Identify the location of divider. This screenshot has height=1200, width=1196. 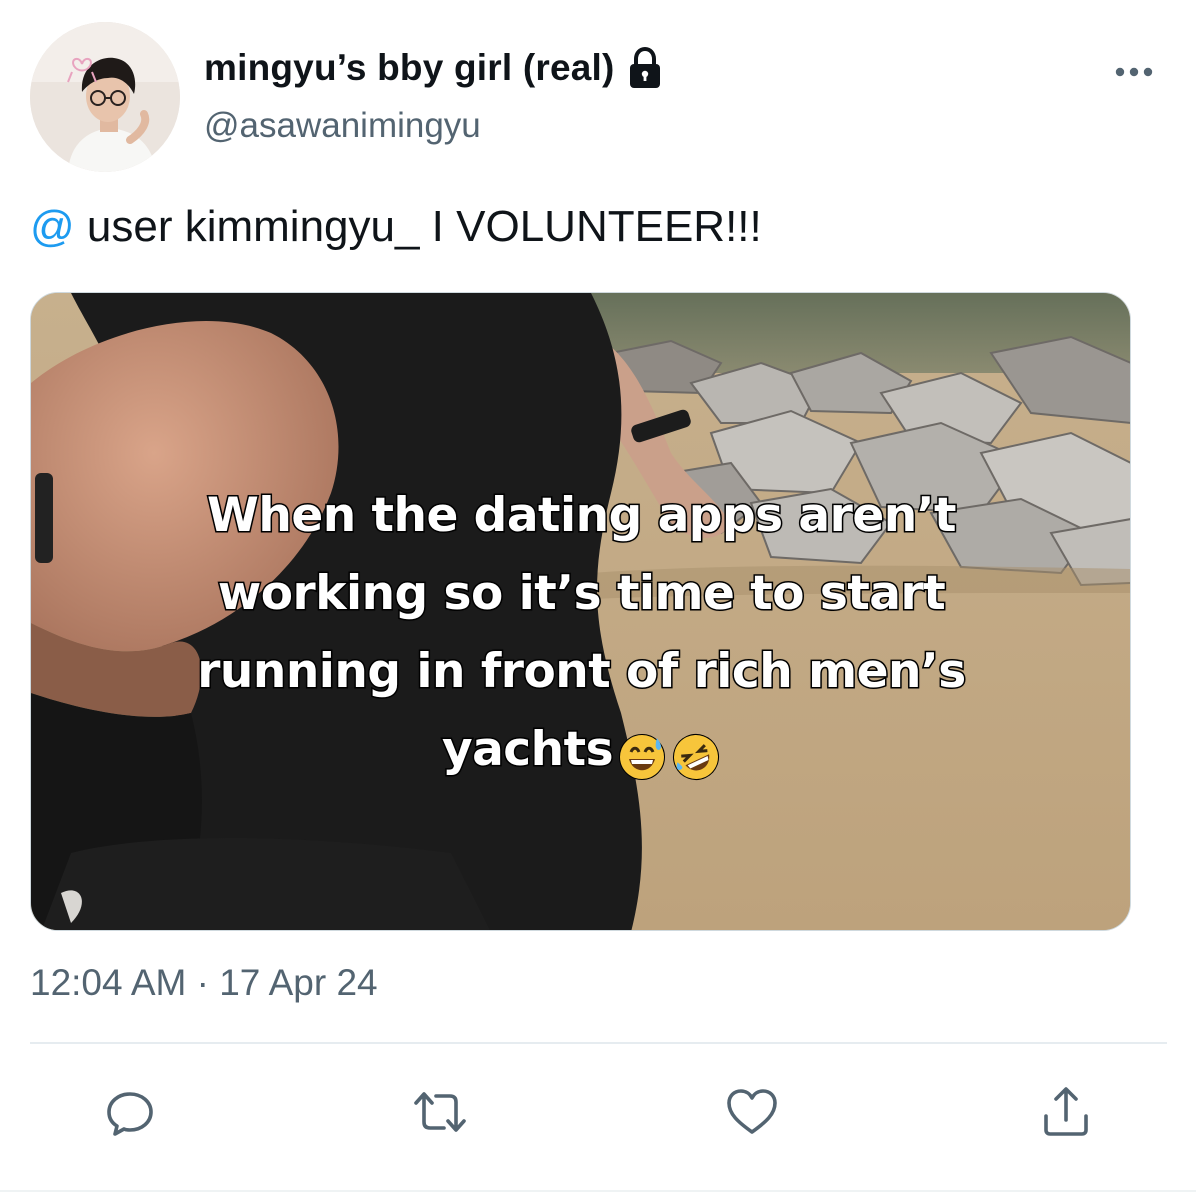
(598, 1043).